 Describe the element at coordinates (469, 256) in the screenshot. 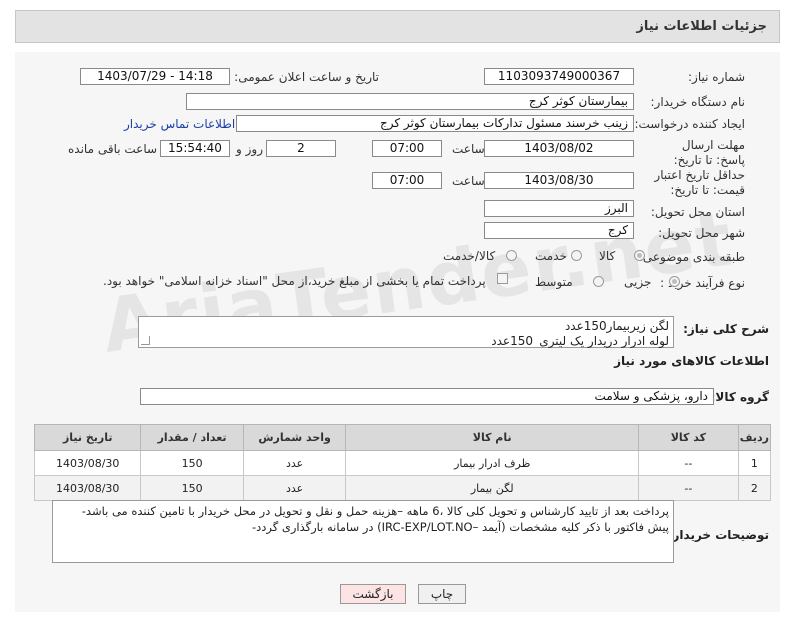

I see `category-option-both: کالا/خدمت` at that location.